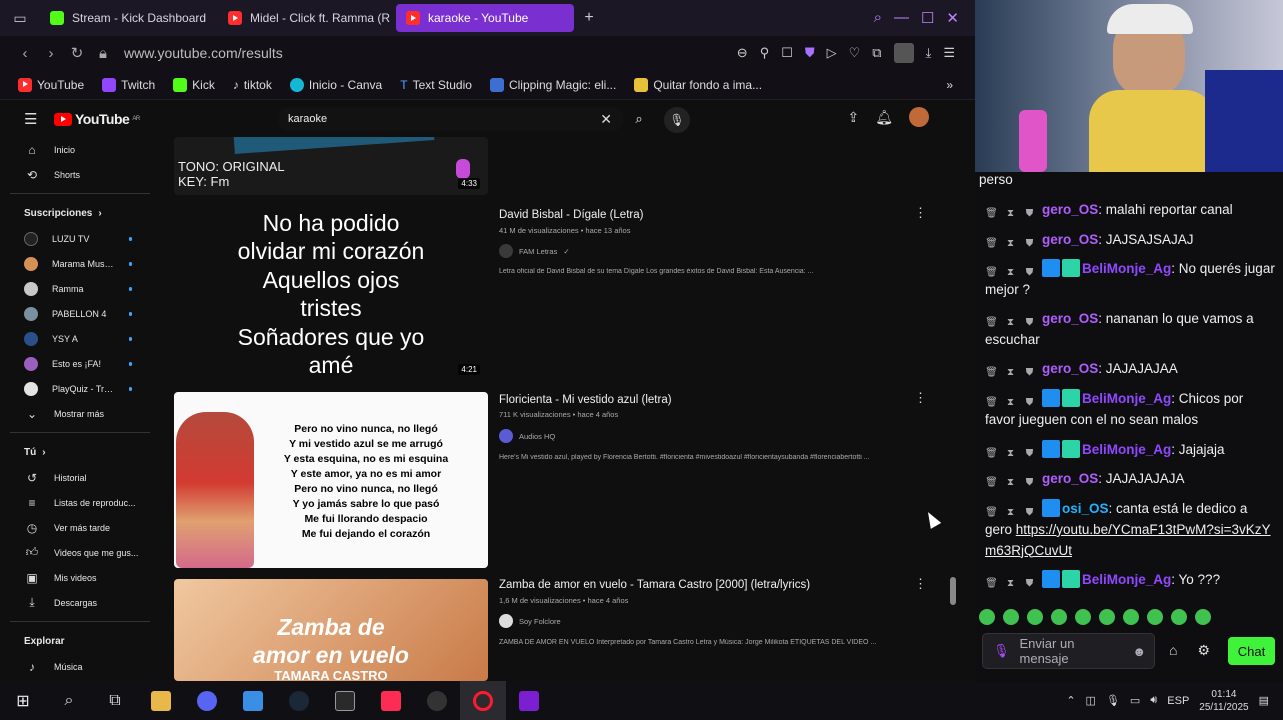  What do you see at coordinates (855, 53) in the screenshot?
I see `heart-icon: ♡` at bounding box center [855, 53].